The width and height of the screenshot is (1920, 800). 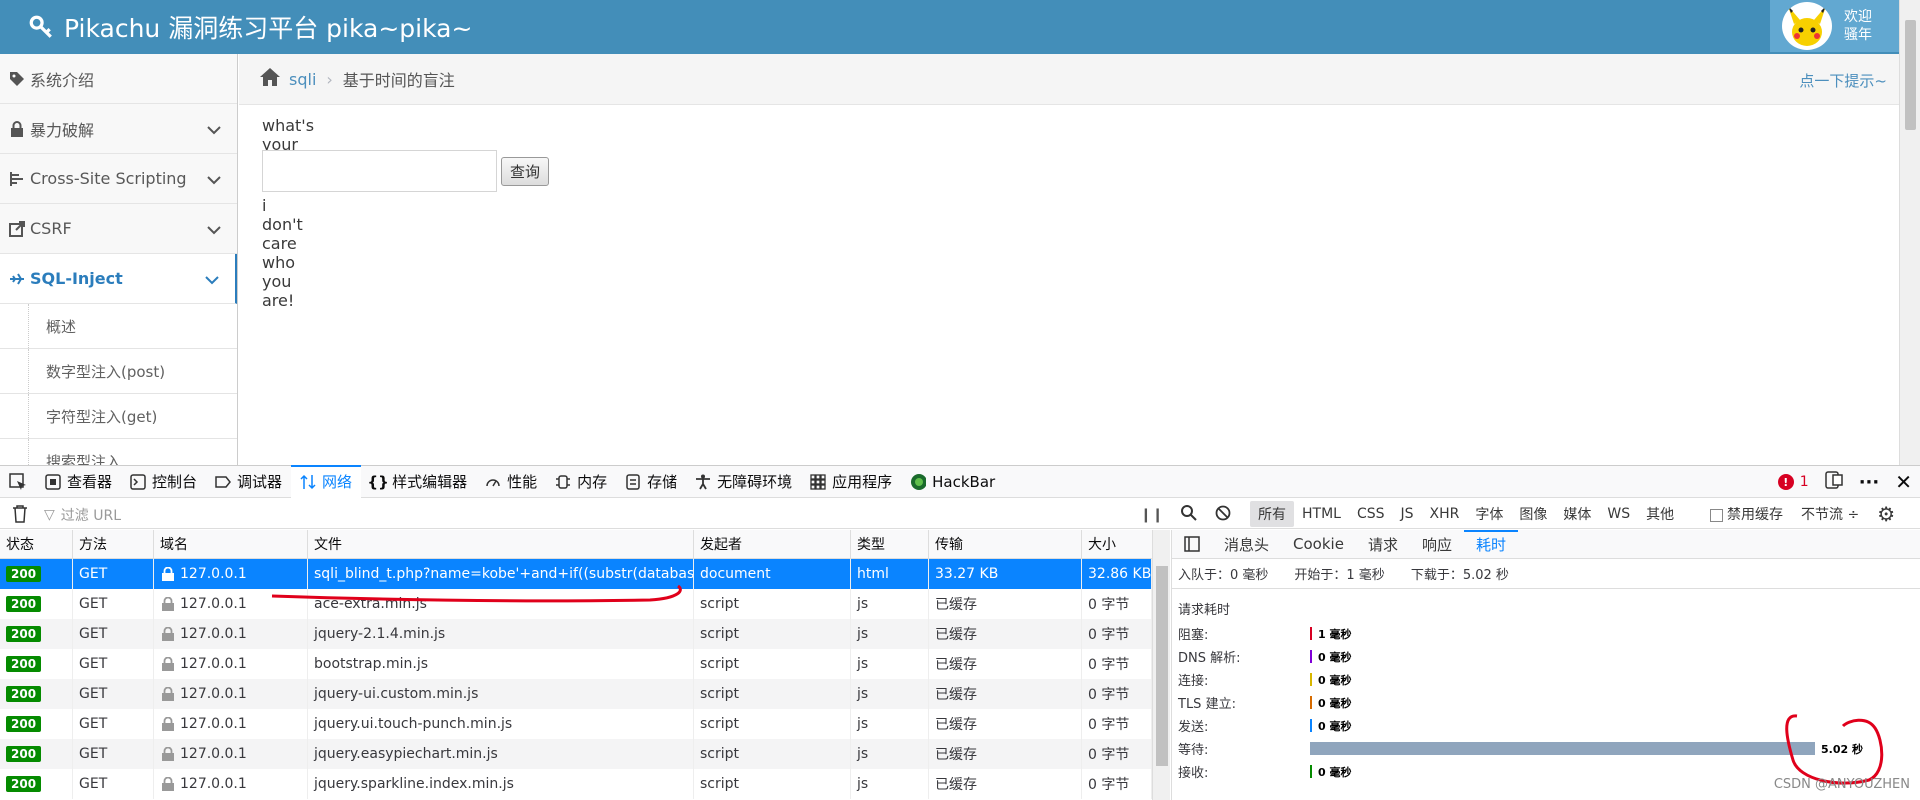 I want to click on tab-timings: 耗时, so click(x=1490, y=544).